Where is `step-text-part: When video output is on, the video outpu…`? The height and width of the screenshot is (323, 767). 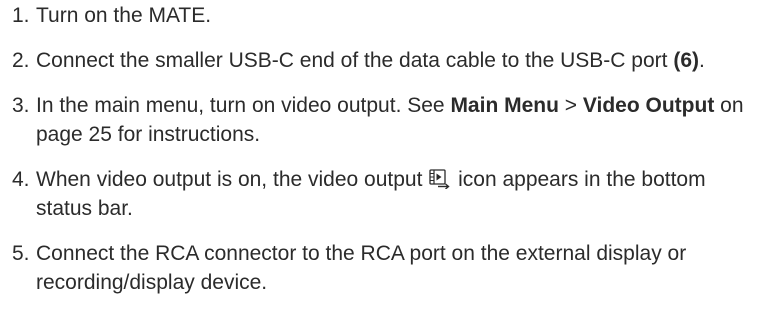 step-text-part: When video output is on, the video outpu… is located at coordinates (232, 179).